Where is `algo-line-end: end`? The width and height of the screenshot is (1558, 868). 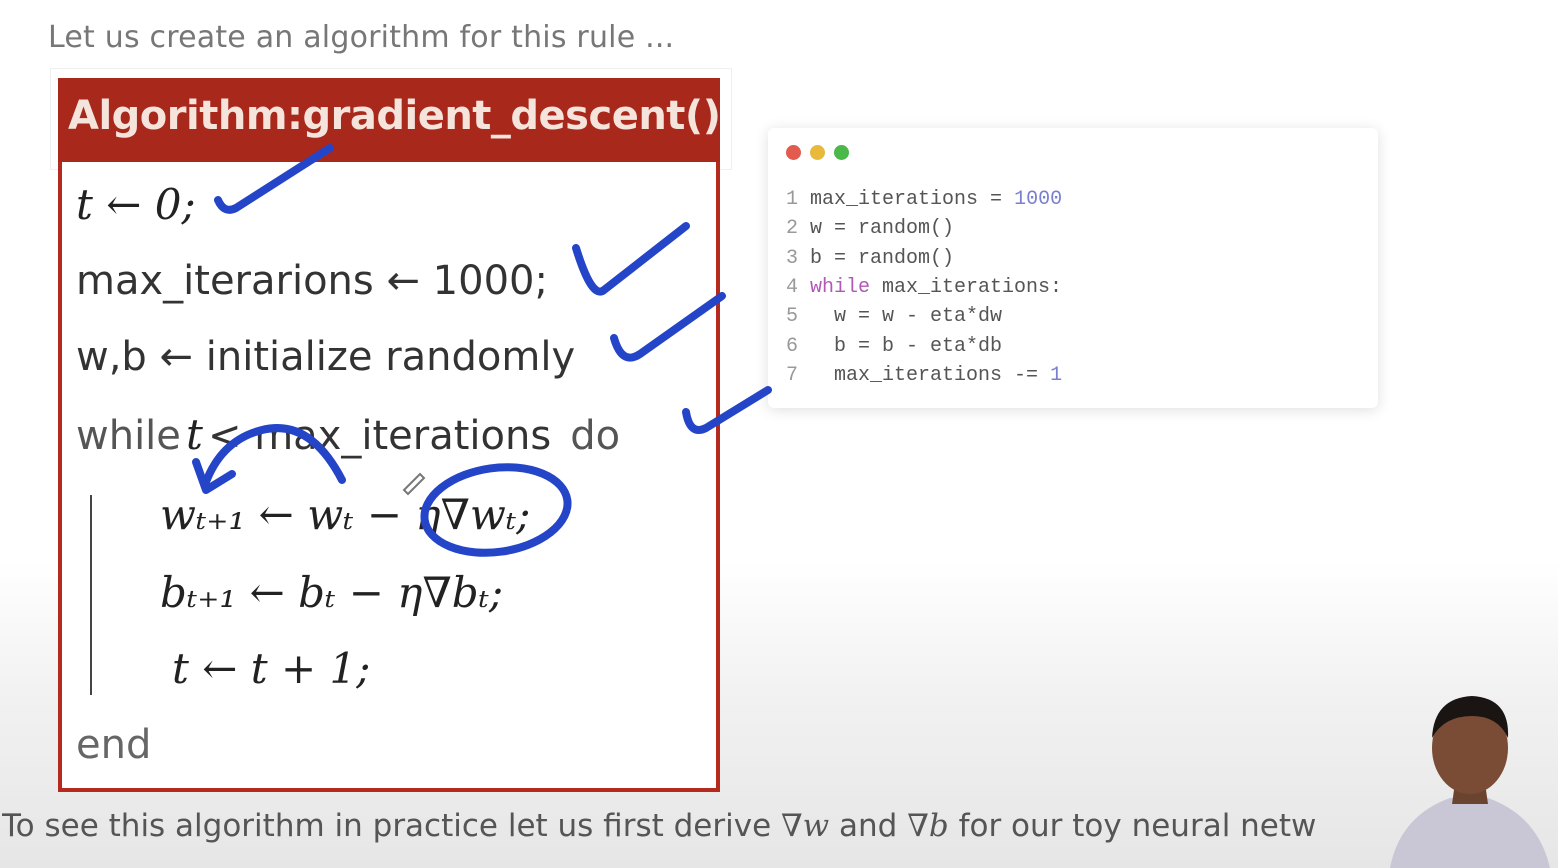
algo-line-end: end is located at coordinates (114, 745).